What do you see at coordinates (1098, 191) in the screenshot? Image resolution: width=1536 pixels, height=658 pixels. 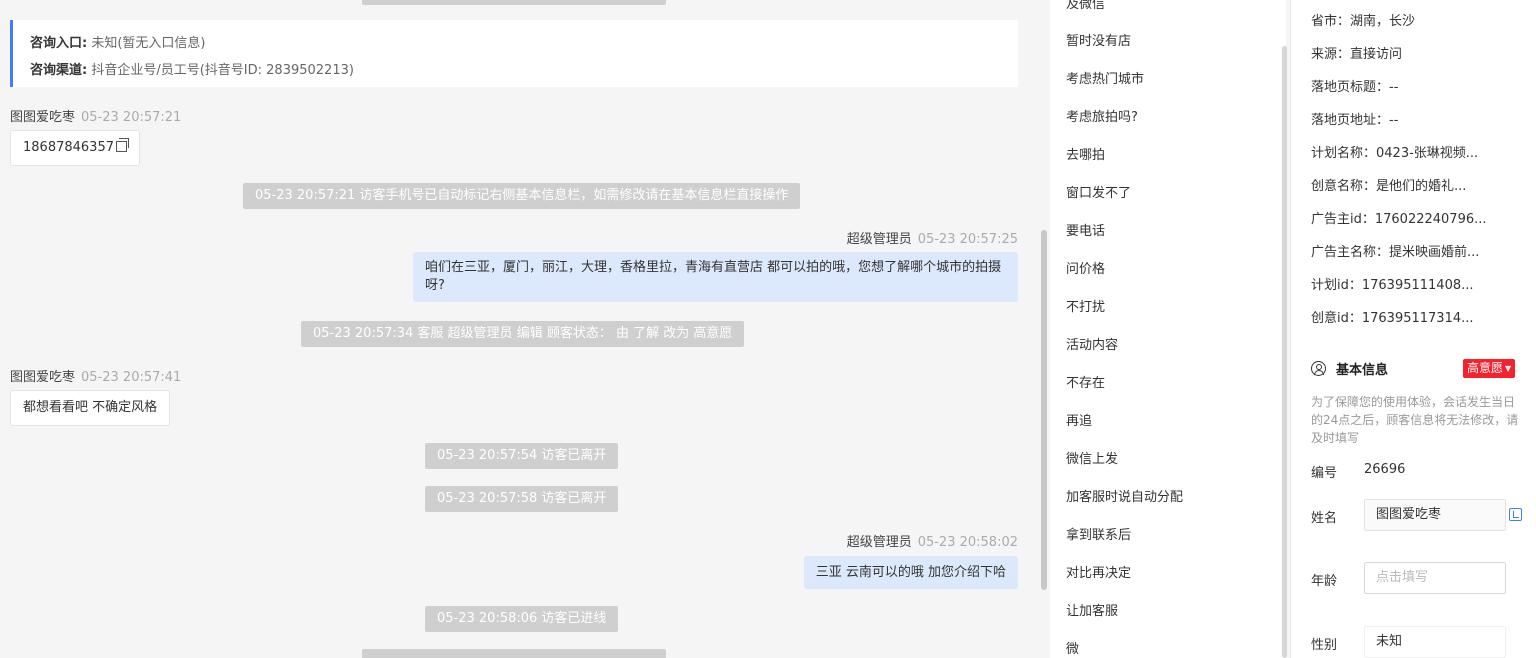 I see `quick-reply-item: 窗口发不了` at bounding box center [1098, 191].